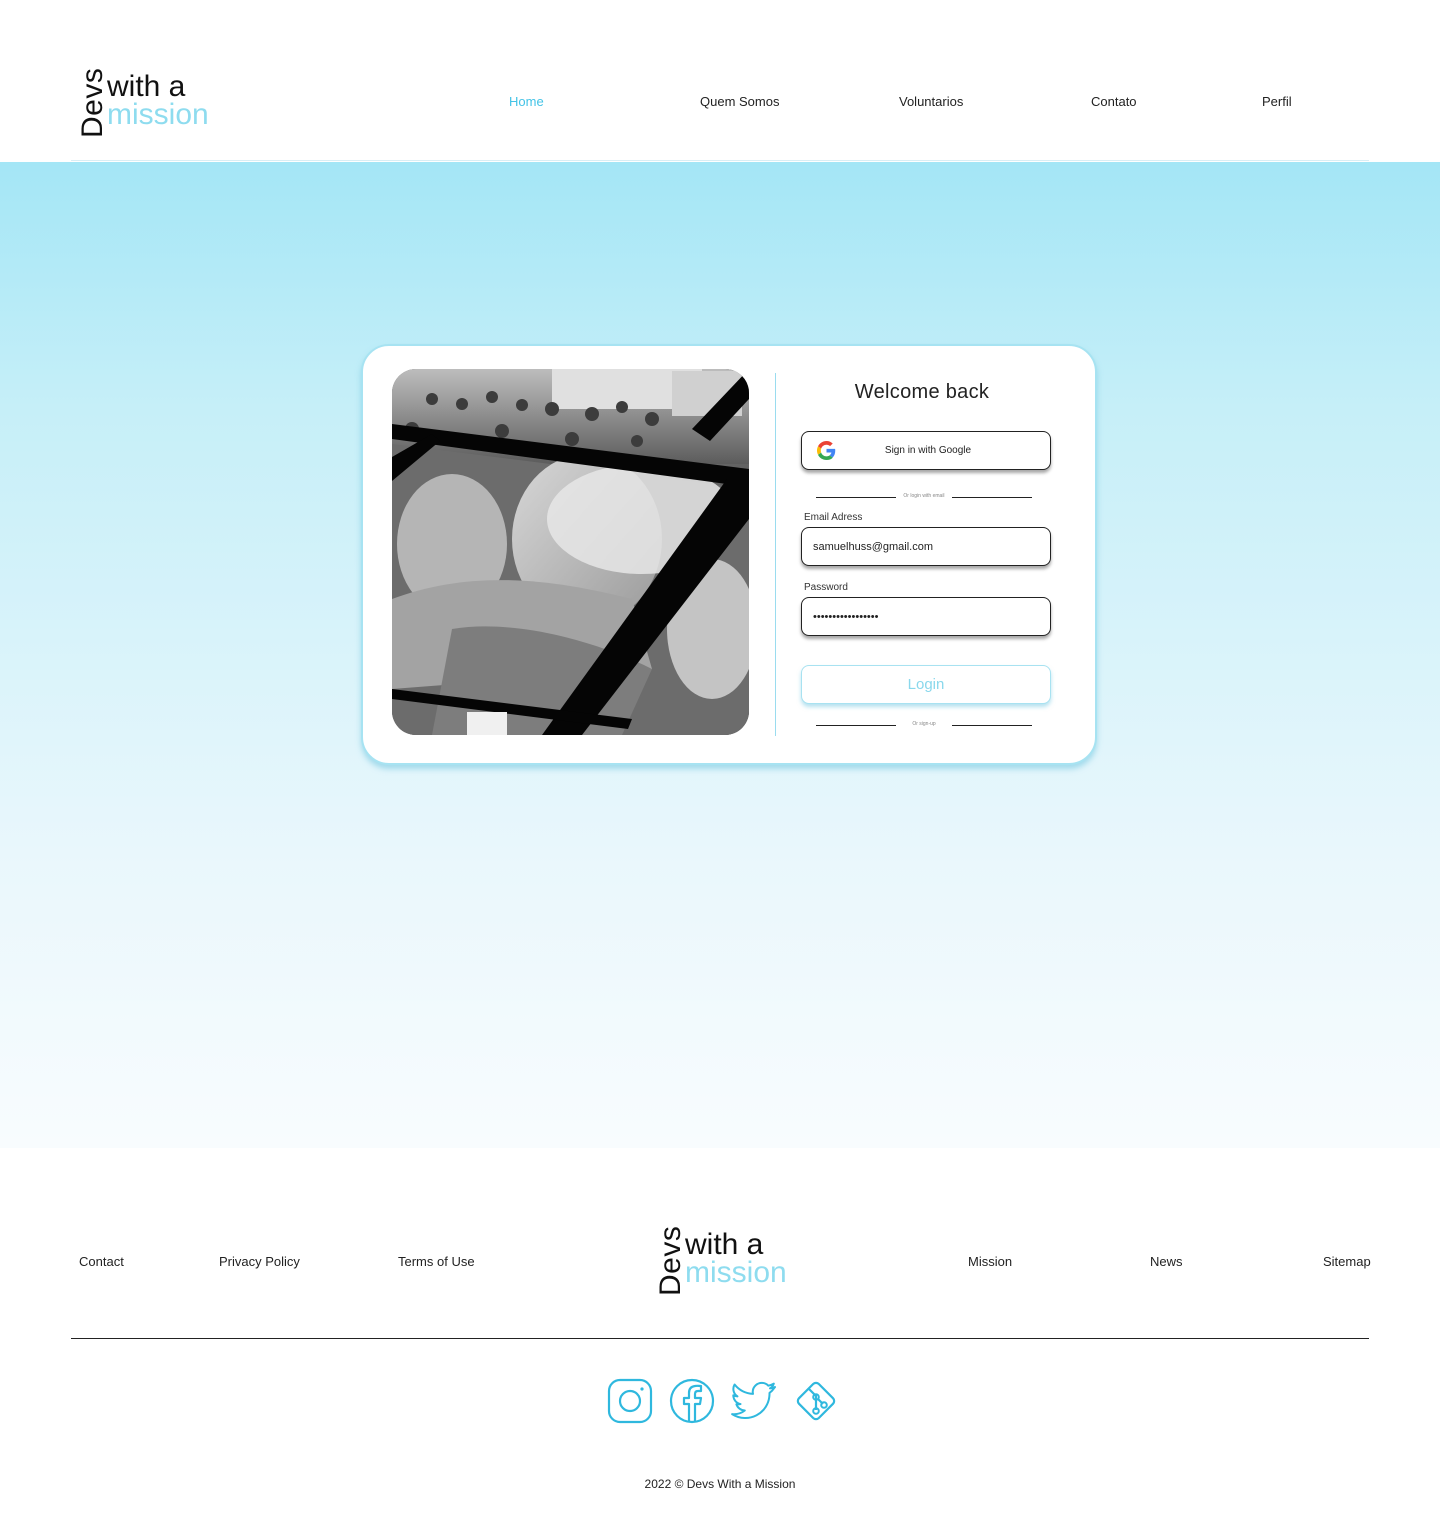  Describe the element at coordinates (720, 1338) in the screenshot. I see `footer-divider` at that location.